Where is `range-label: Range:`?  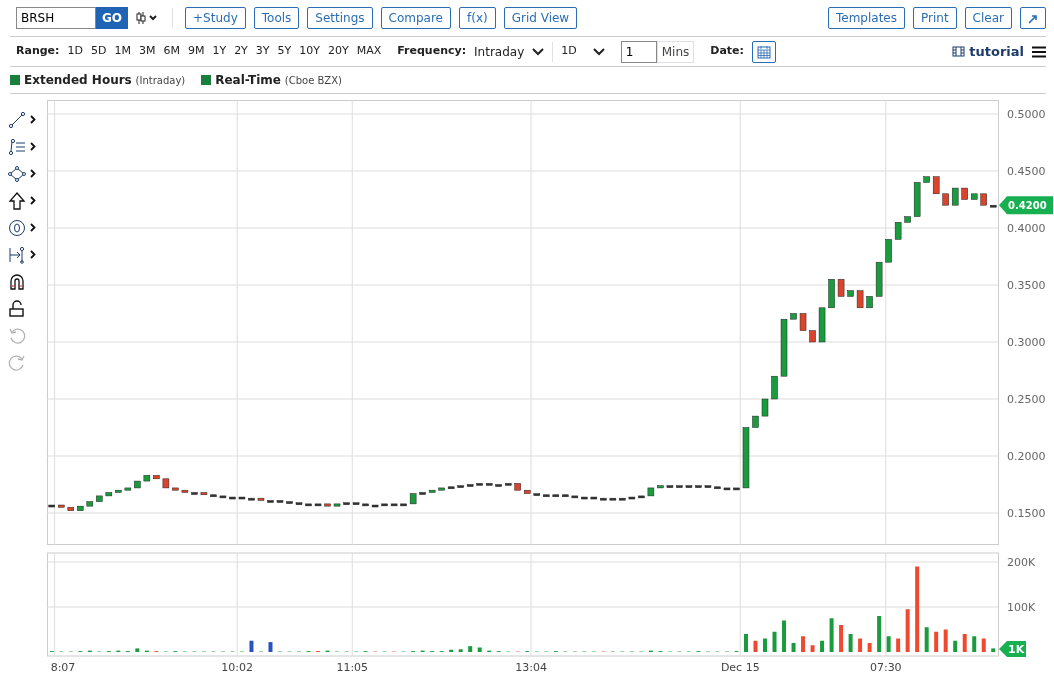 range-label: Range: is located at coordinates (38, 51).